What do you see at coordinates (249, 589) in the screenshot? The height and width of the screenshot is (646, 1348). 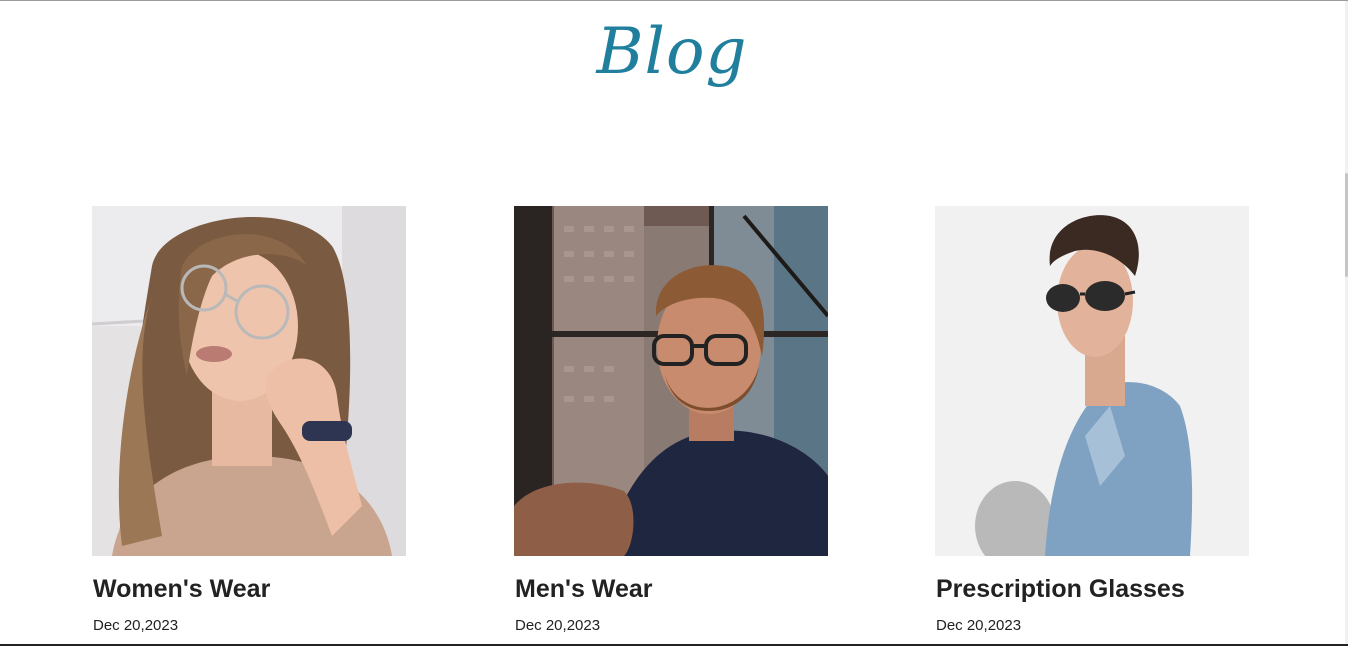 I see `blog-card-title: Women's Wear` at bounding box center [249, 589].